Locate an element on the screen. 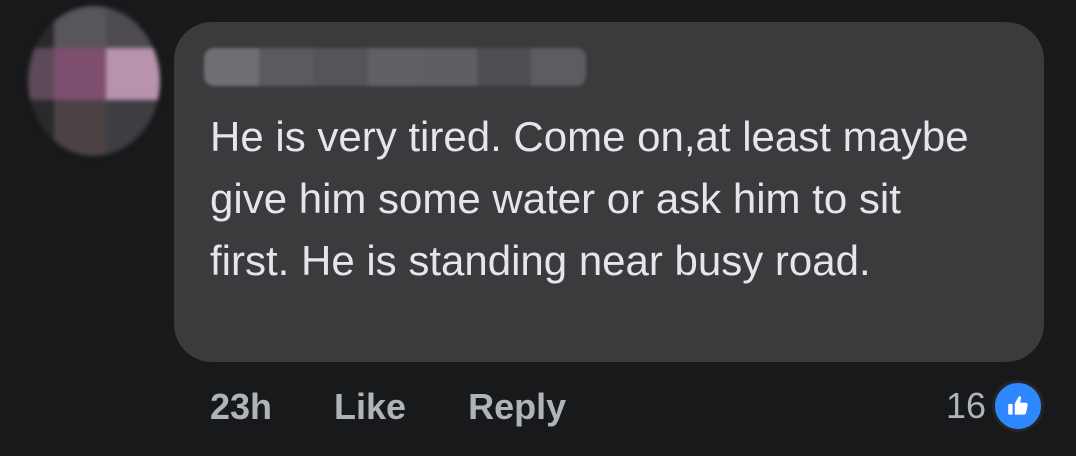 The image size is (1076, 456). reaction-summary: 16 is located at coordinates (995, 406).